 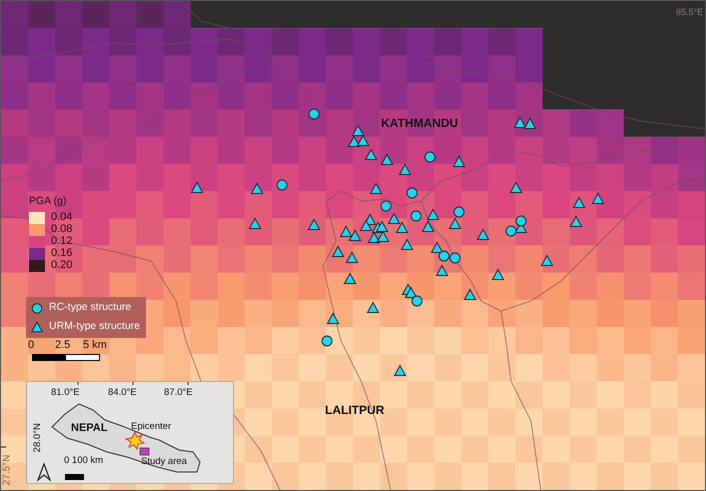 I want to click on country-label: NEPAL, so click(x=89, y=428).